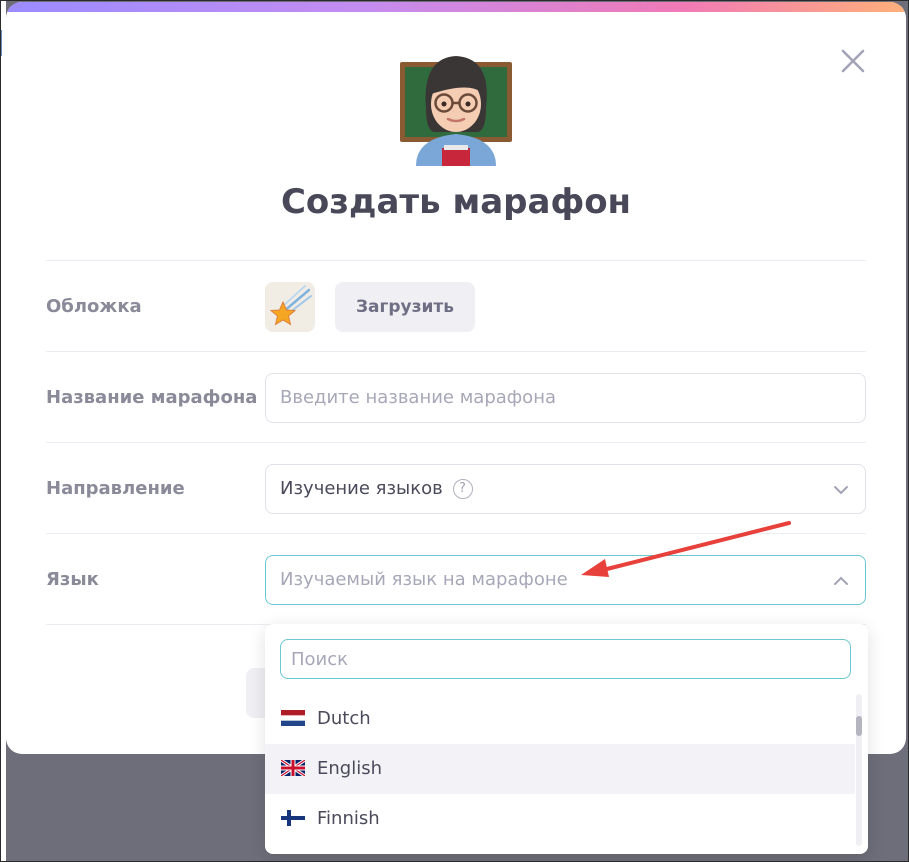  What do you see at coordinates (560, 719) in the screenshot?
I see `language-option-dutch: Dutch` at bounding box center [560, 719].